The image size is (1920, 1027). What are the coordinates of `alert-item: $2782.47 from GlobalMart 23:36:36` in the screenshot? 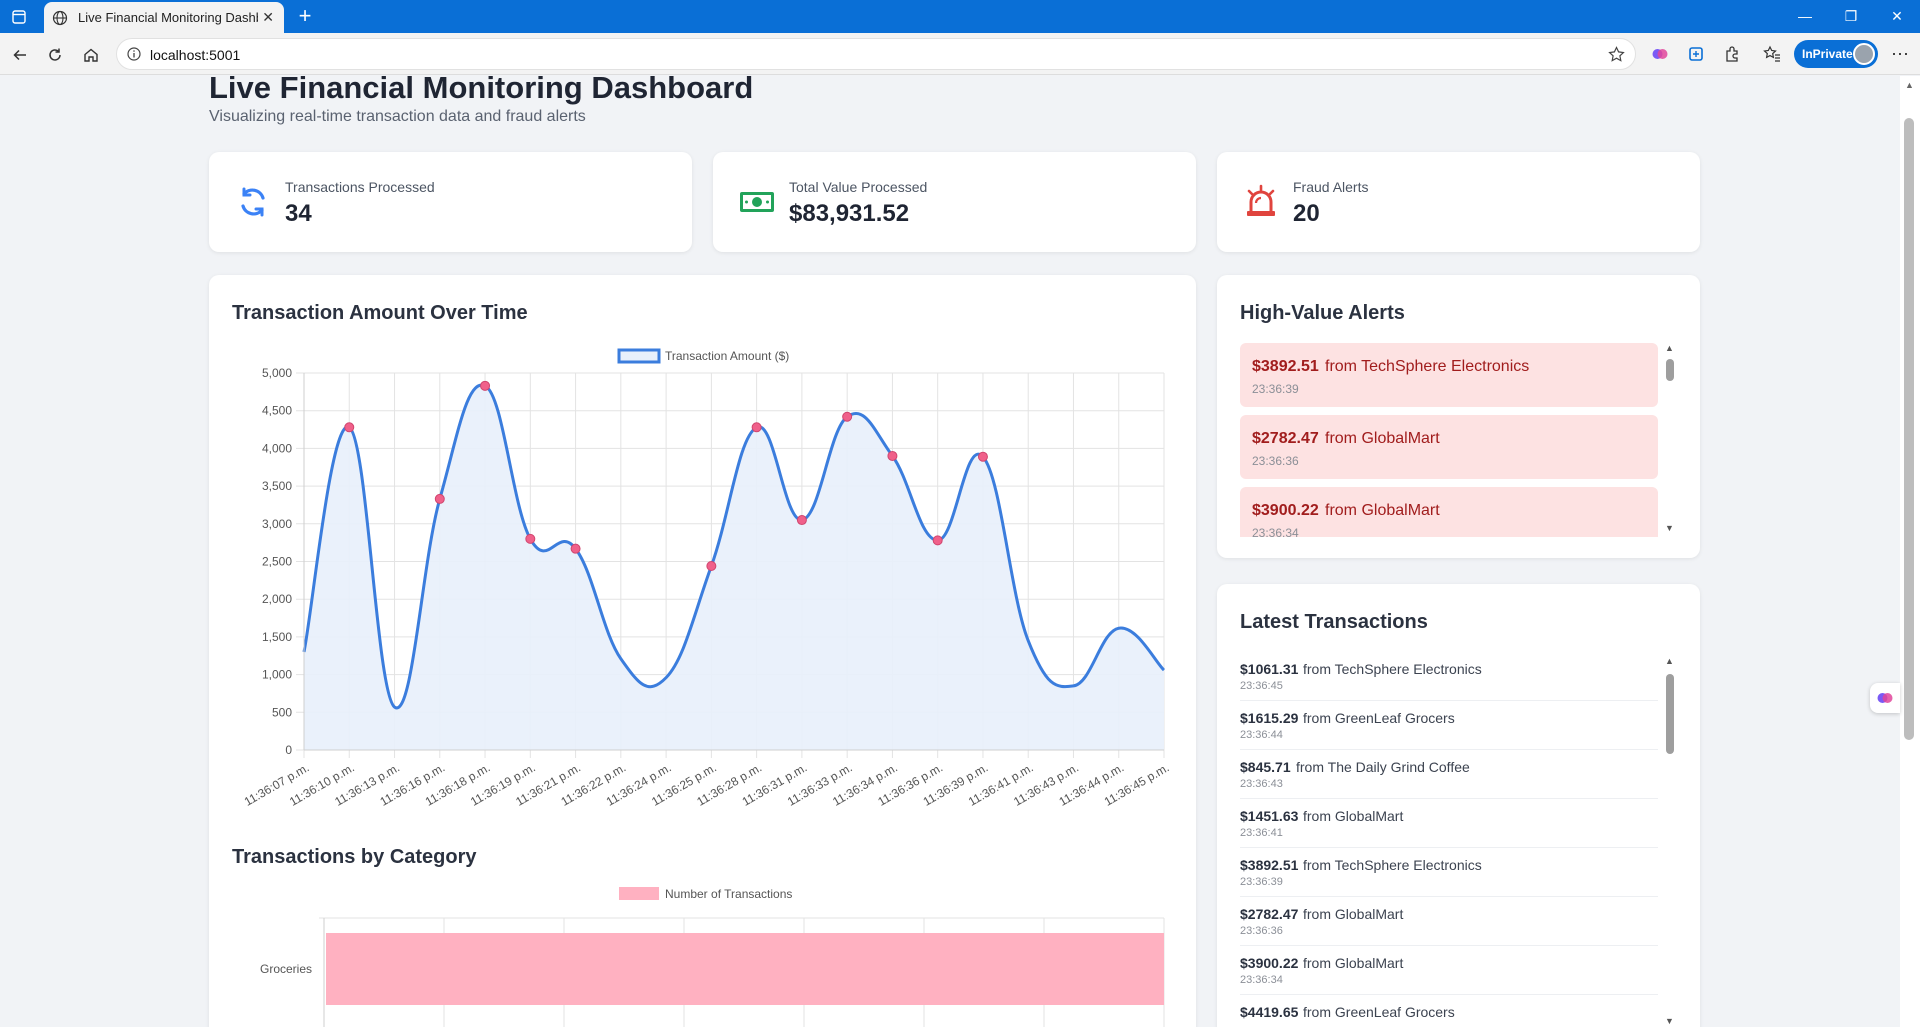 It's located at (1449, 447).